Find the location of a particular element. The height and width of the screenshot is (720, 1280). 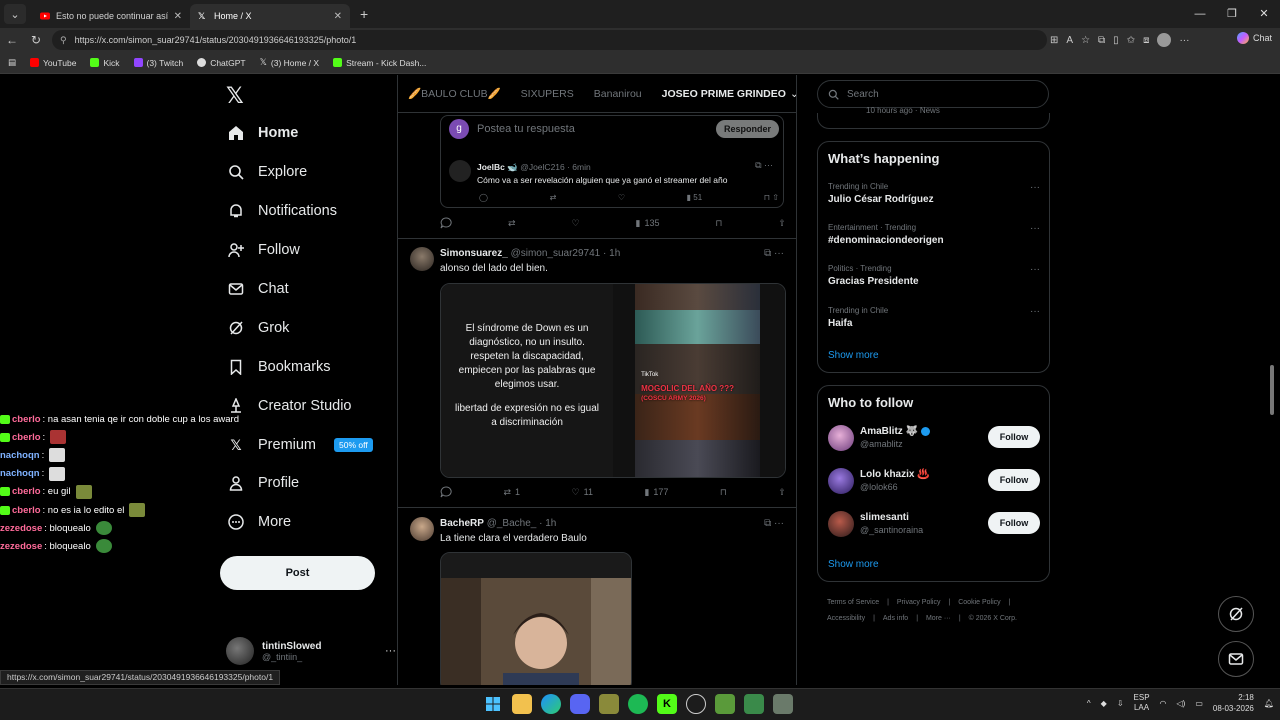

chevron-down-icon: ⌄ is located at coordinates (793, 94).